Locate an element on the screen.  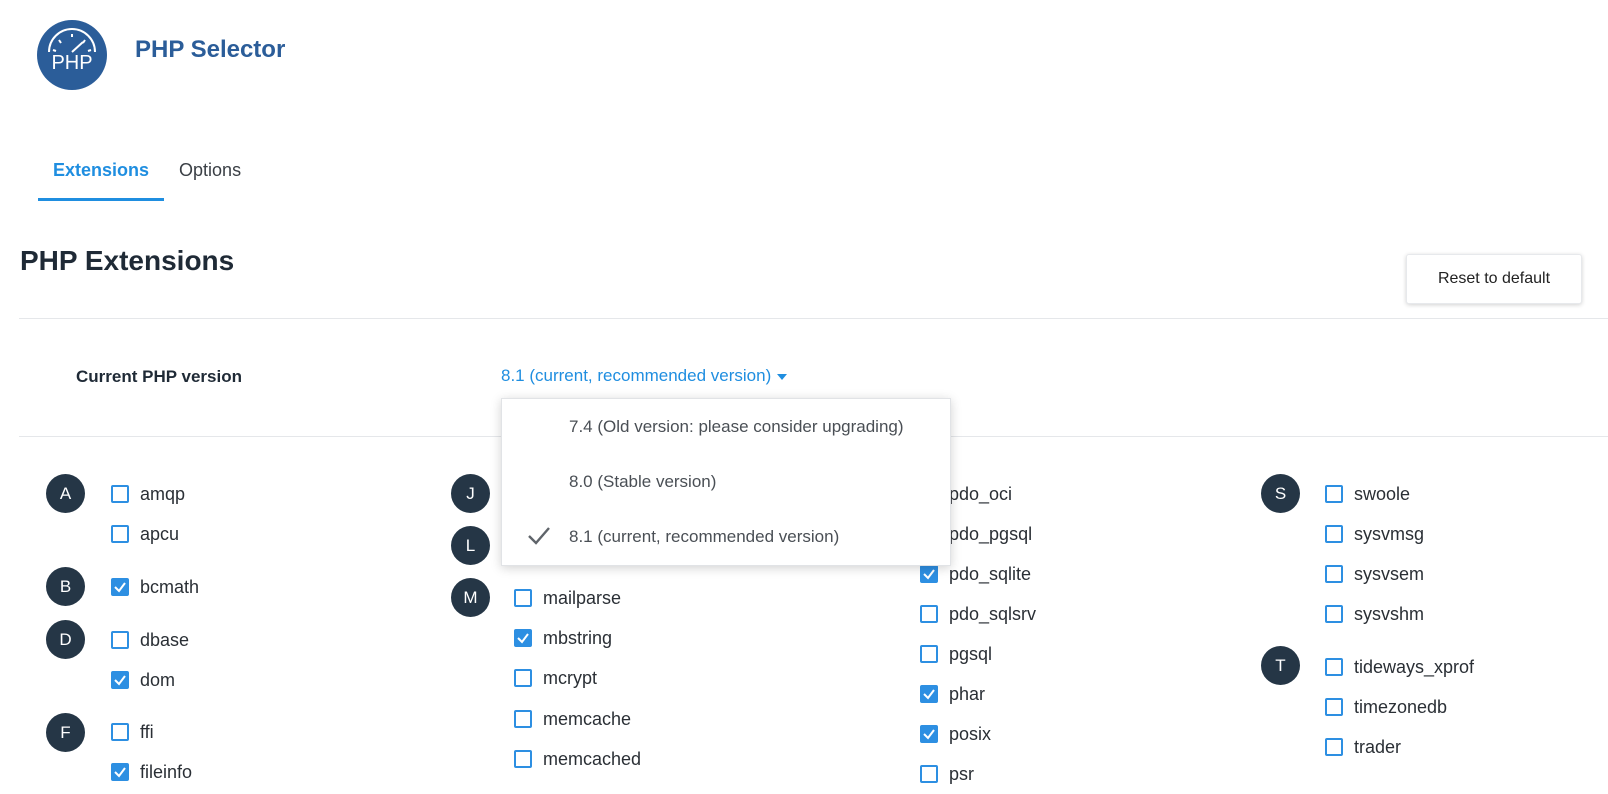
extension-item: pgsql is located at coordinates (956, 654).